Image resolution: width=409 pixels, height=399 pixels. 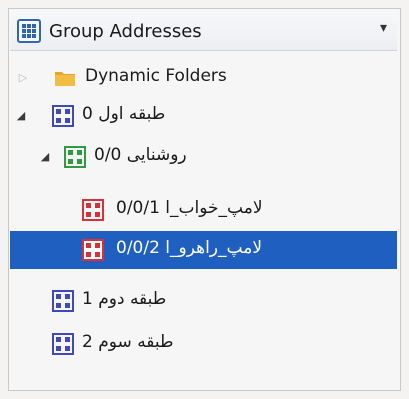 What do you see at coordinates (140, 155) in the screenshot?
I see `tree-item-label: روشنایی 0/0` at bounding box center [140, 155].